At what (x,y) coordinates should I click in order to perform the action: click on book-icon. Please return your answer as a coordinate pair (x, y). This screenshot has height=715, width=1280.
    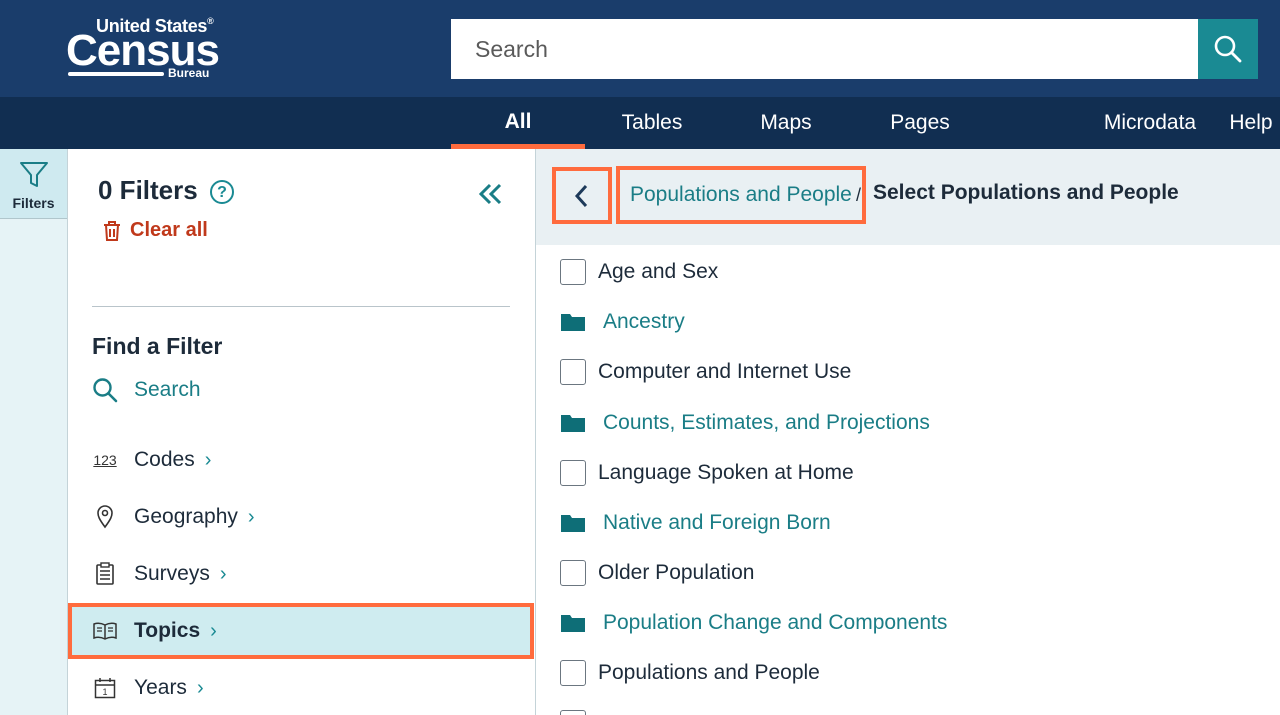
    Looking at the image, I should click on (105, 631).